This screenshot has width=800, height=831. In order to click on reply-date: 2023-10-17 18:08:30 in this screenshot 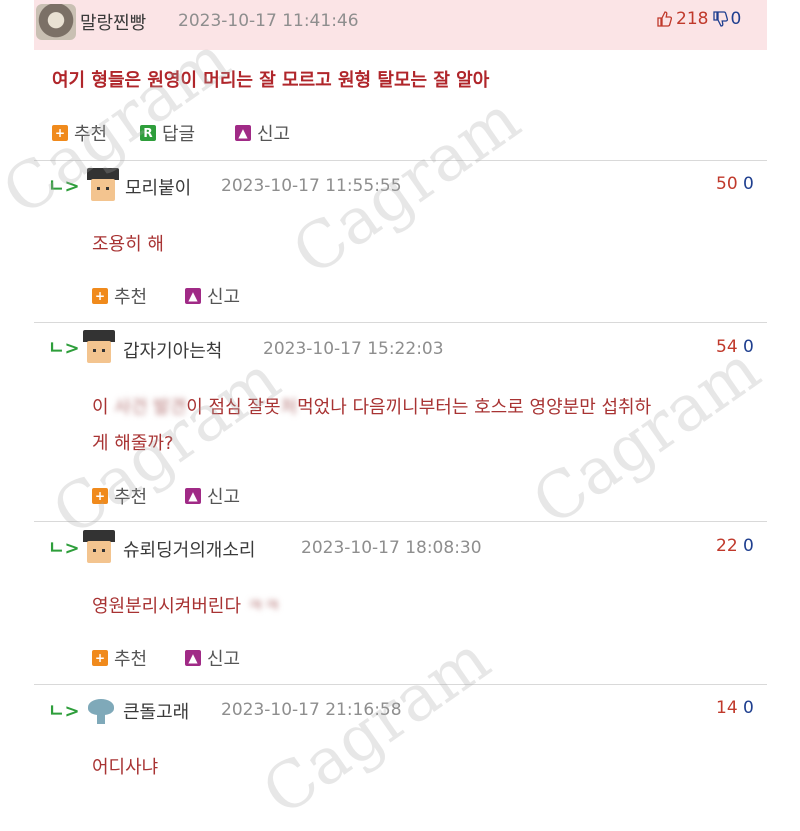, I will do `click(391, 548)`.